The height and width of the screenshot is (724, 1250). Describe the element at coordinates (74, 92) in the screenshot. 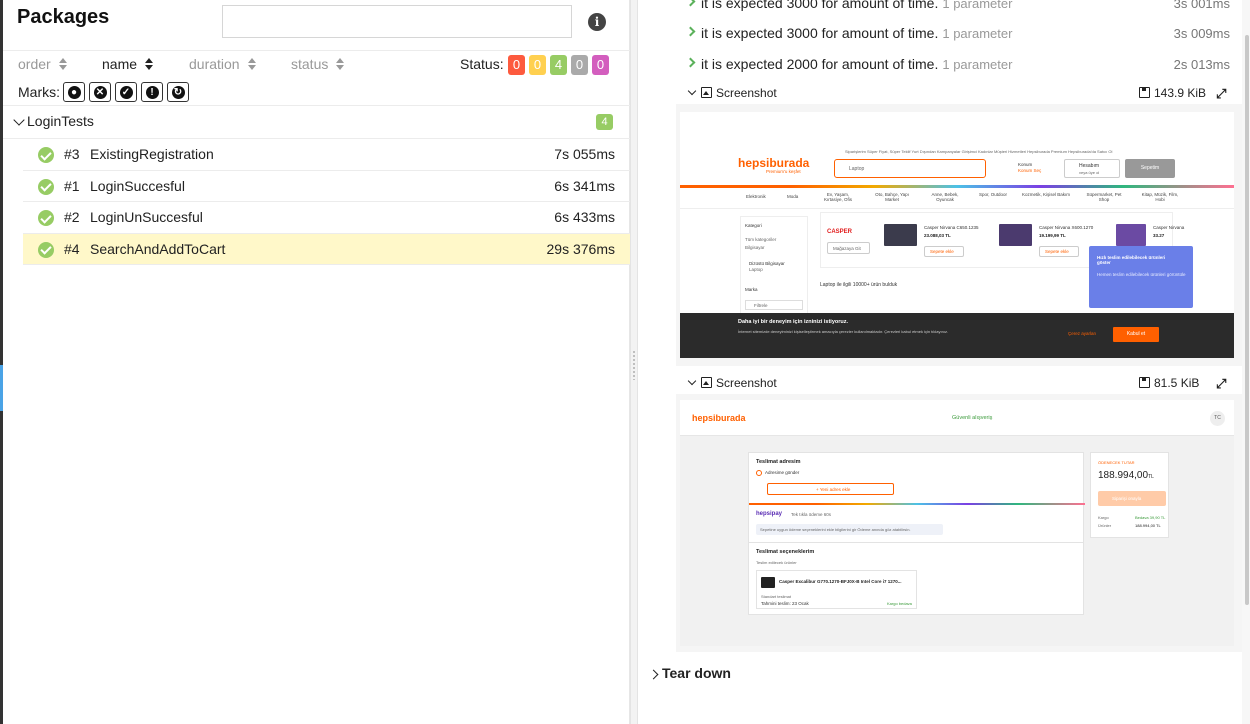

I see `mark-flaky-button: ●` at that location.